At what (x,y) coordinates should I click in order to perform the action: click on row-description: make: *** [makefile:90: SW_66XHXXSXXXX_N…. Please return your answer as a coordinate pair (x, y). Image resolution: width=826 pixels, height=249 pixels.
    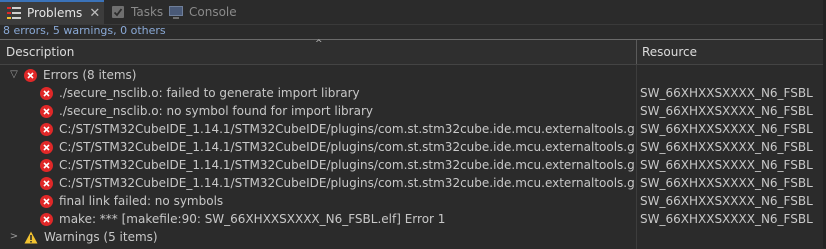
    Looking at the image, I should click on (252, 219).